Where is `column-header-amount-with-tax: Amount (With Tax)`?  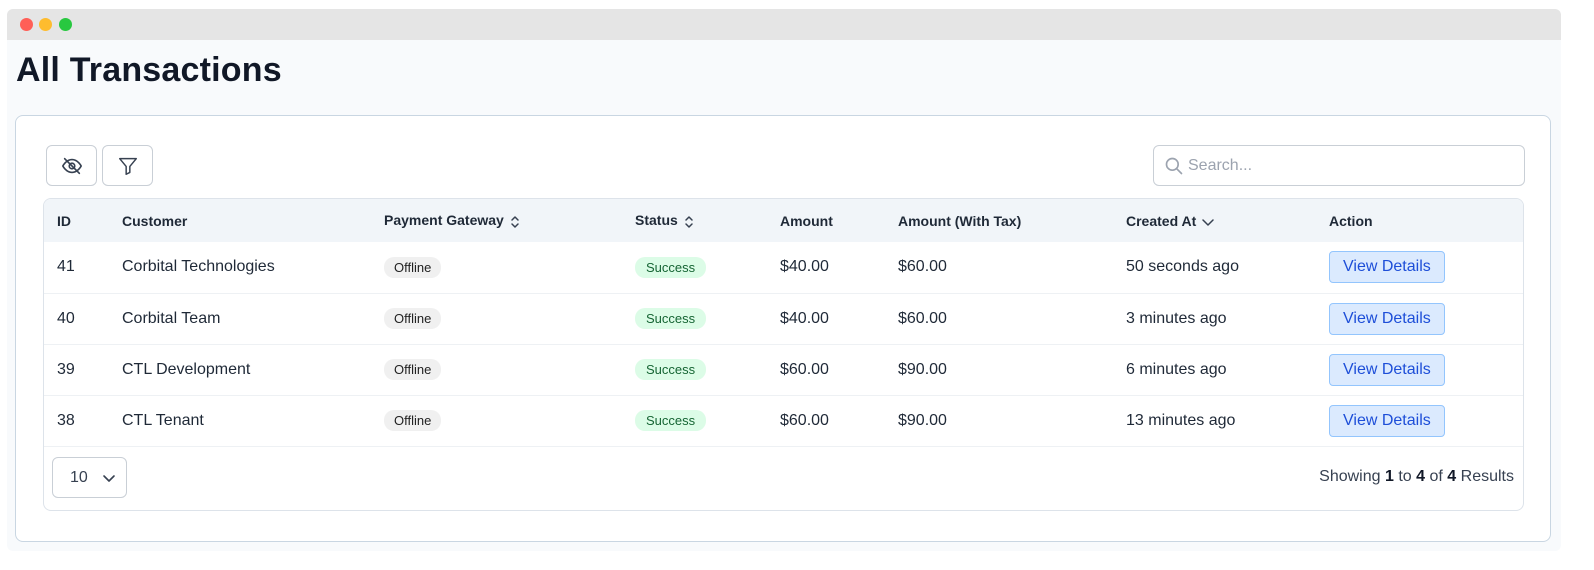
column-header-amount-with-tax: Amount (With Tax) is located at coordinates (960, 220).